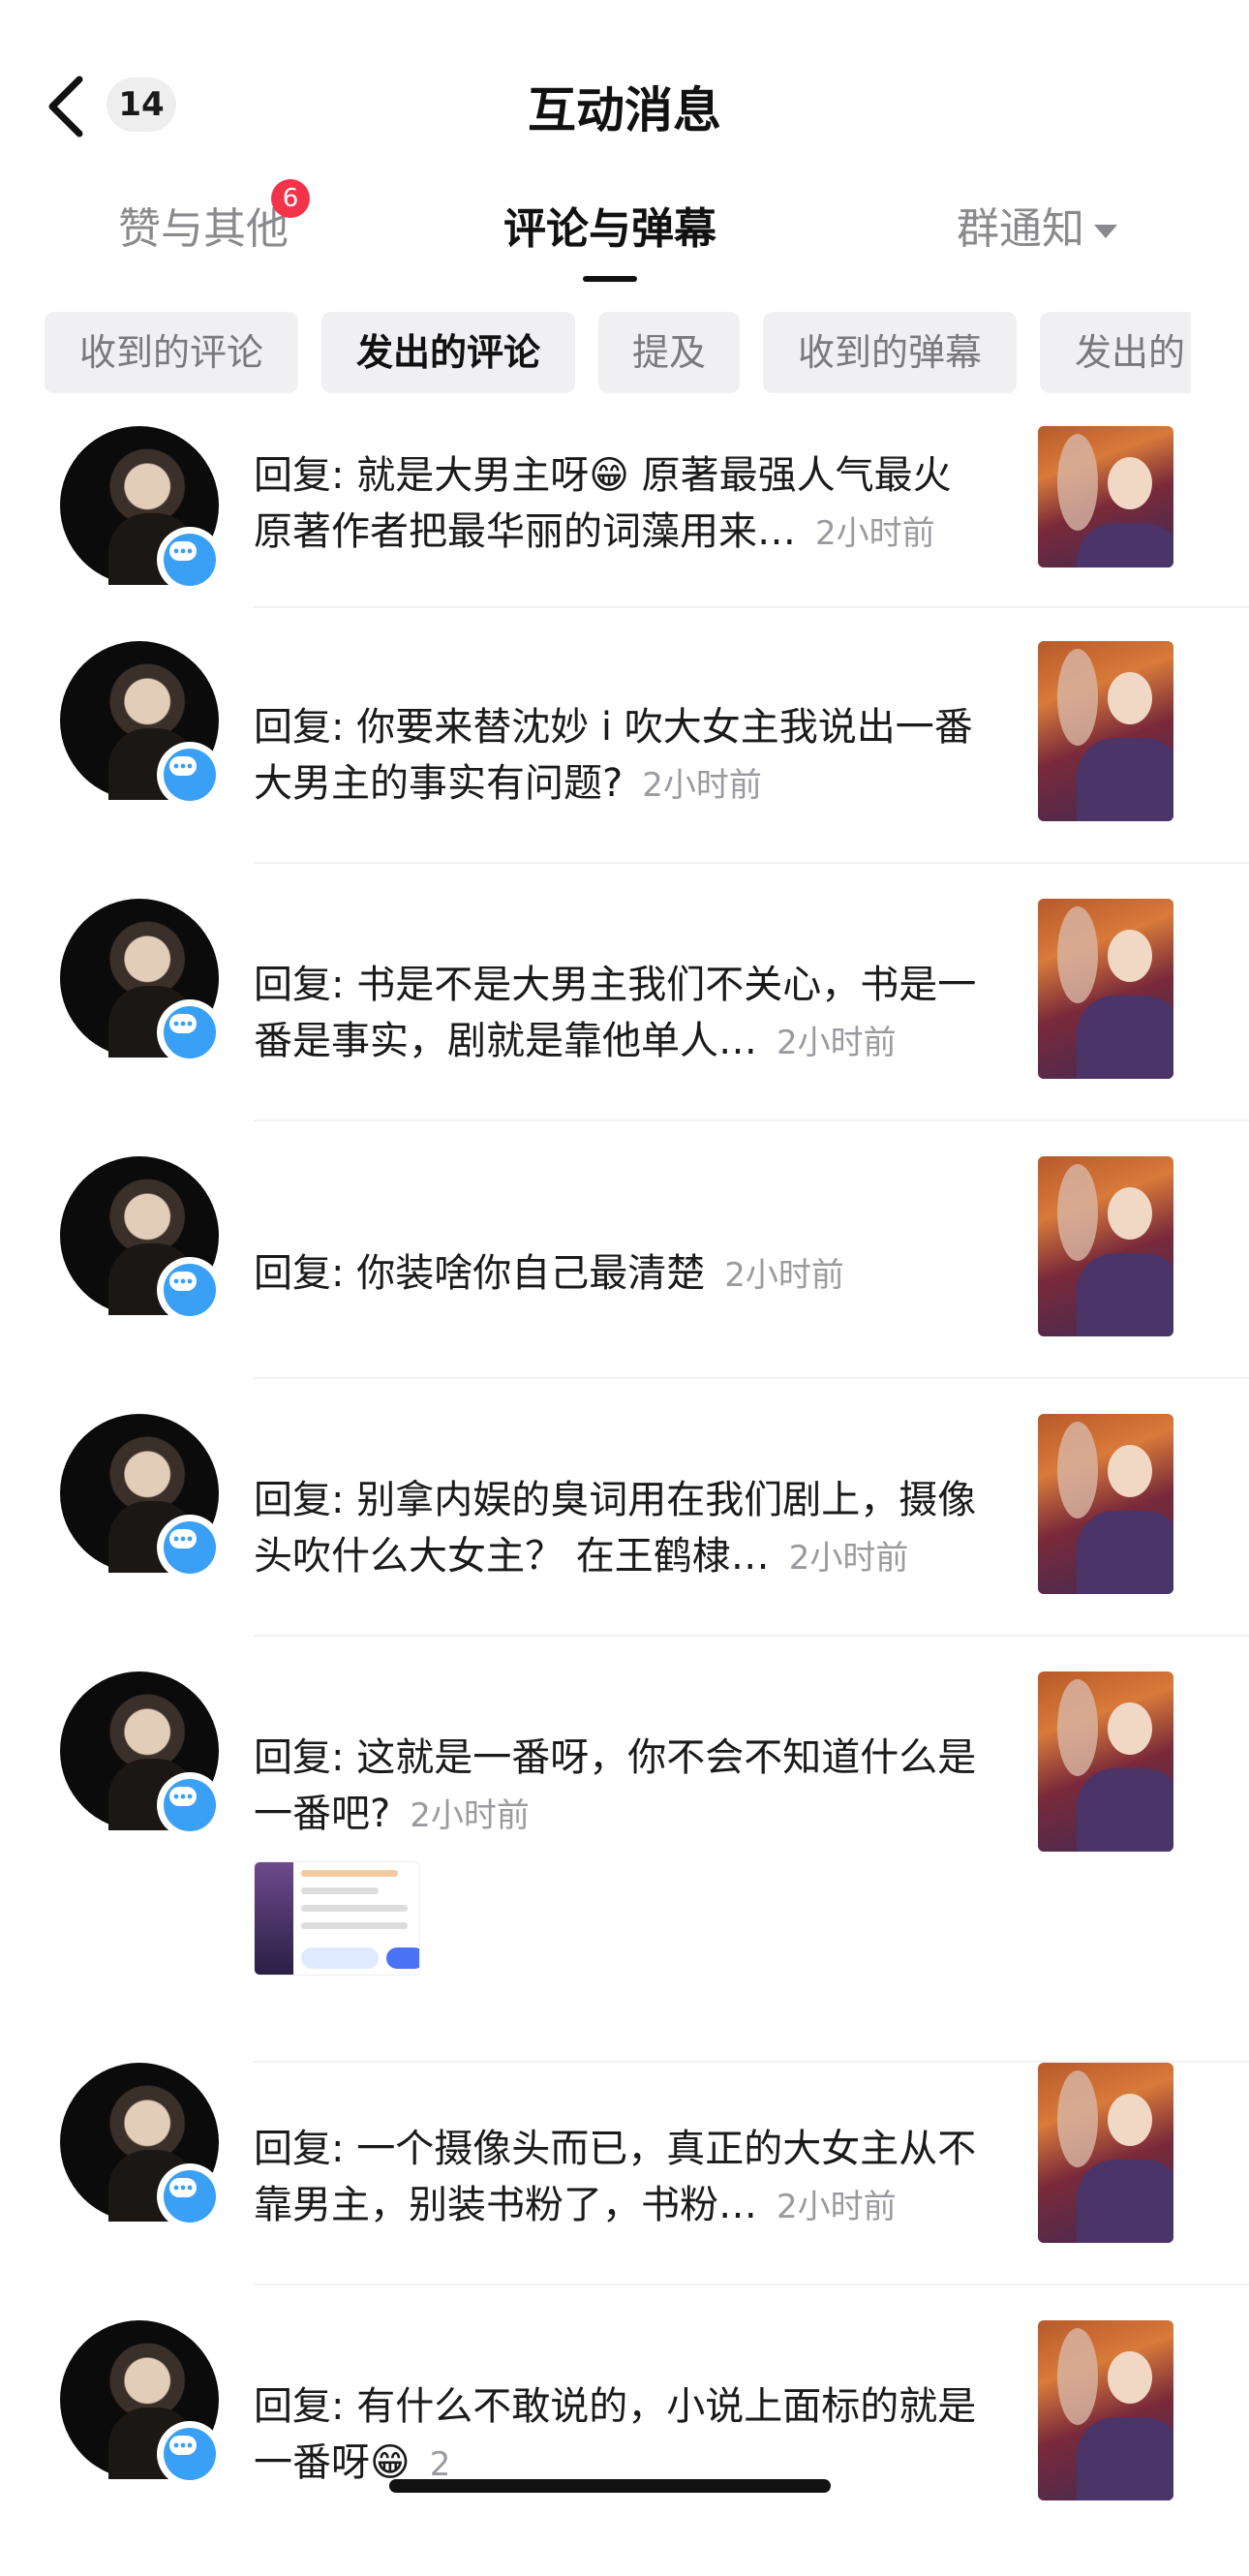 This screenshot has height=2576, width=1249. I want to click on comment-text: 回复: 你要来替沈妙 i 吹大女主我说出一番大男主的事实有问题? 2小时前, so click(622, 756).